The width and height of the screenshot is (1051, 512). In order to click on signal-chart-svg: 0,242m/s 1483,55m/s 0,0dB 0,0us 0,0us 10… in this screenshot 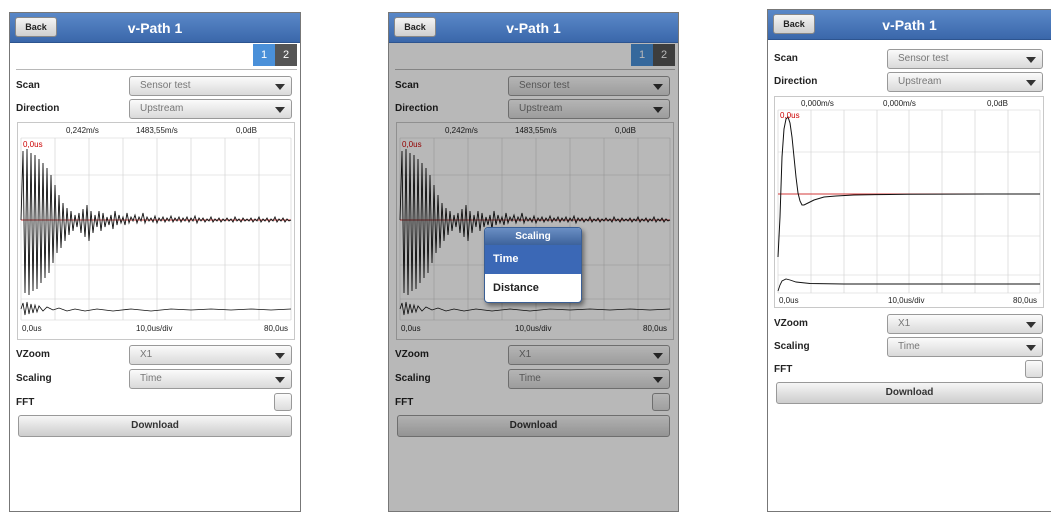, I will do `click(156, 229)`.